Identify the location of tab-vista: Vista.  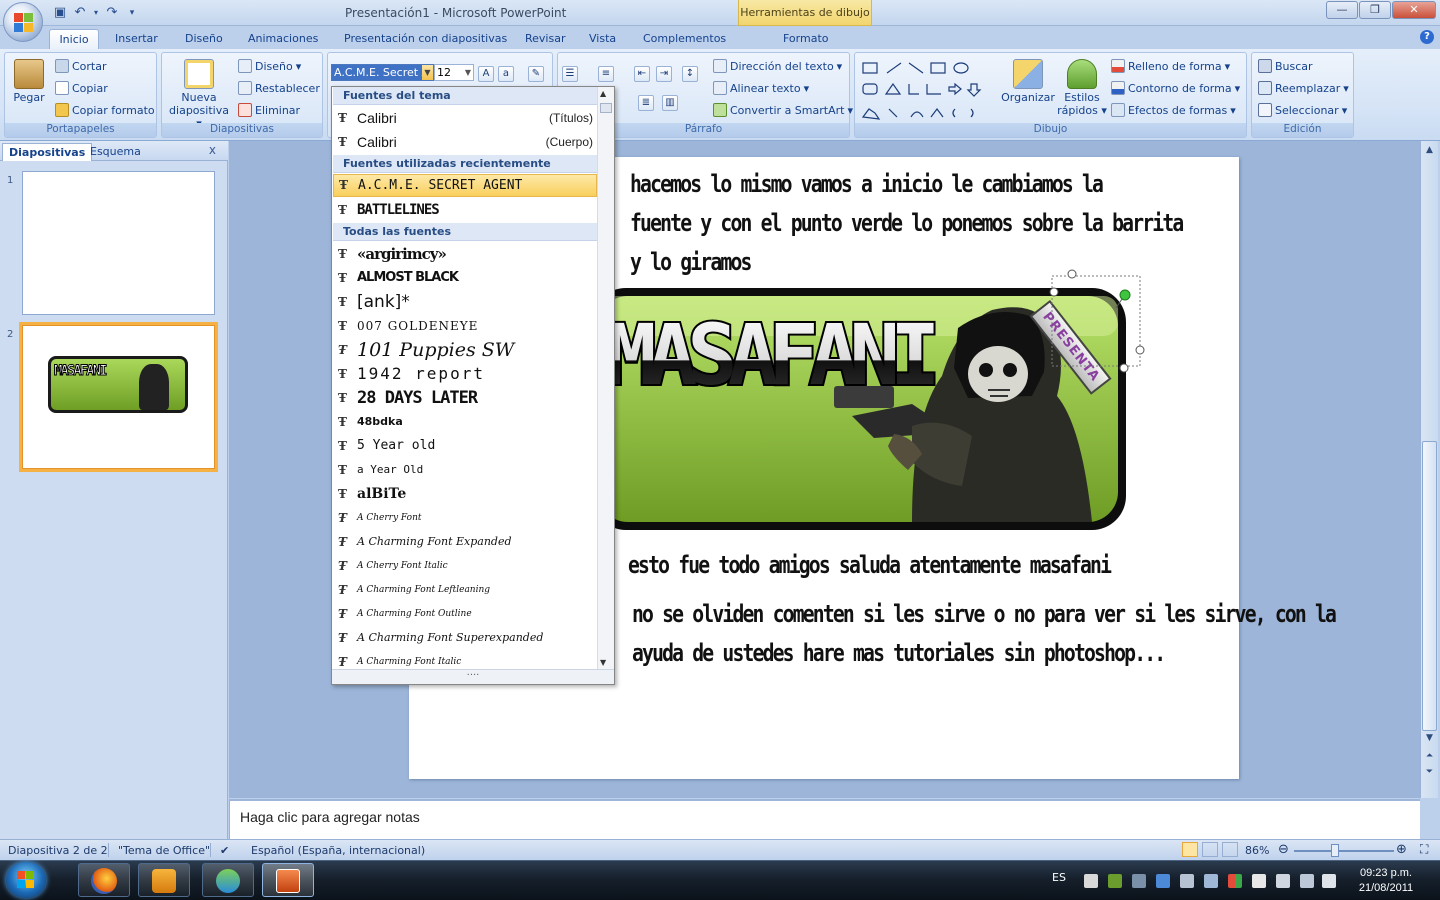
(602, 39).